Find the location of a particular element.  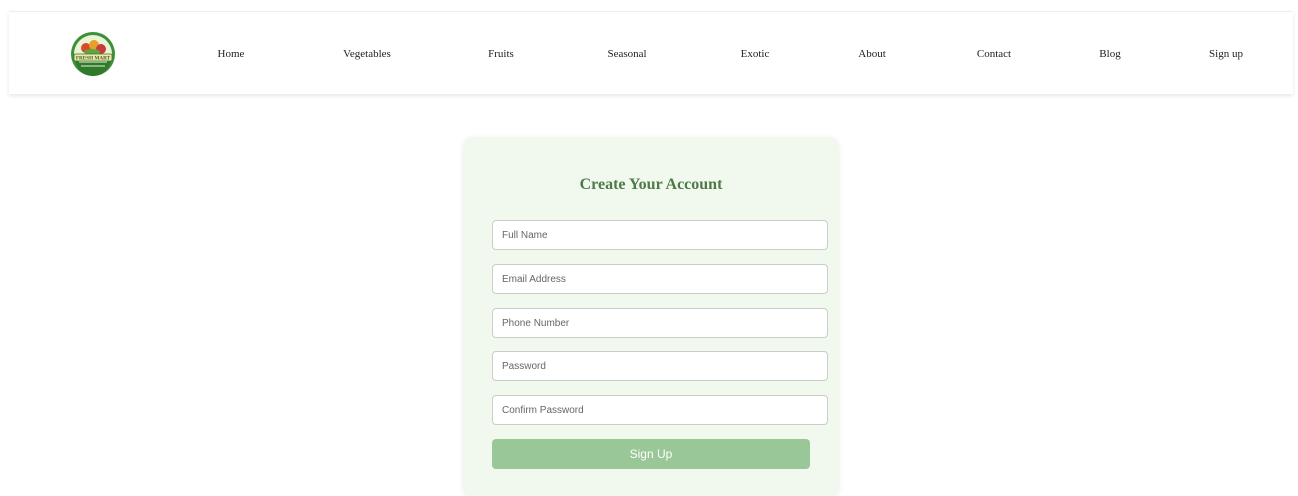

nav-about: About is located at coordinates (872, 54).